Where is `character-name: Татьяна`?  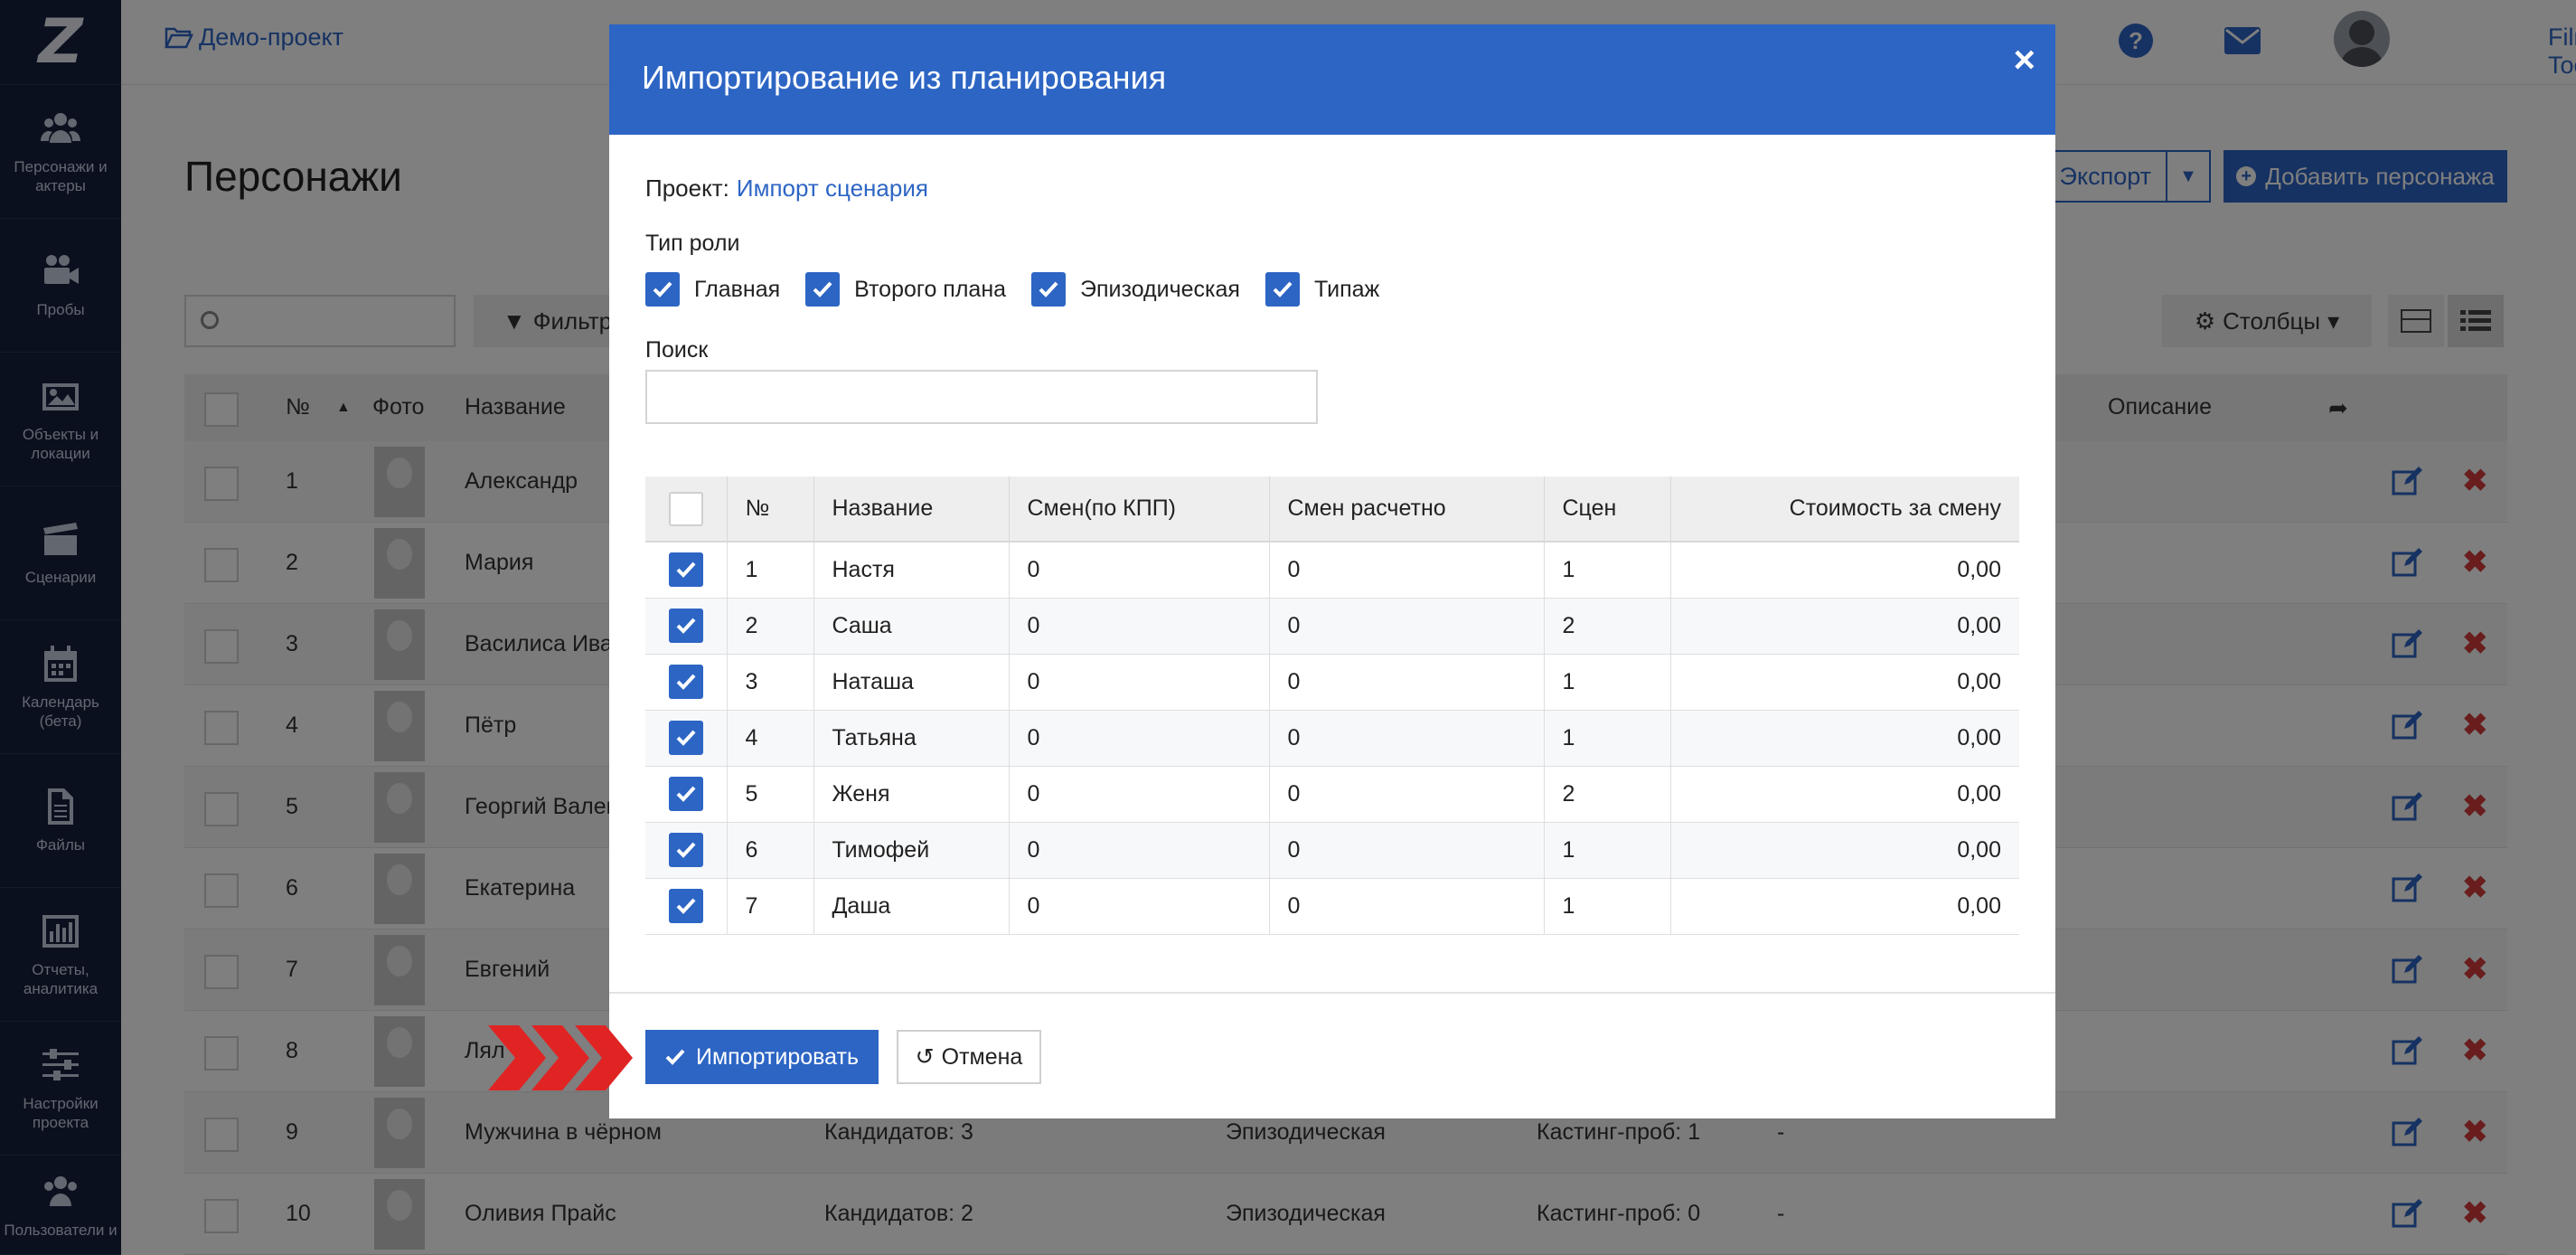
character-name: Татьяна is located at coordinates (912, 739).